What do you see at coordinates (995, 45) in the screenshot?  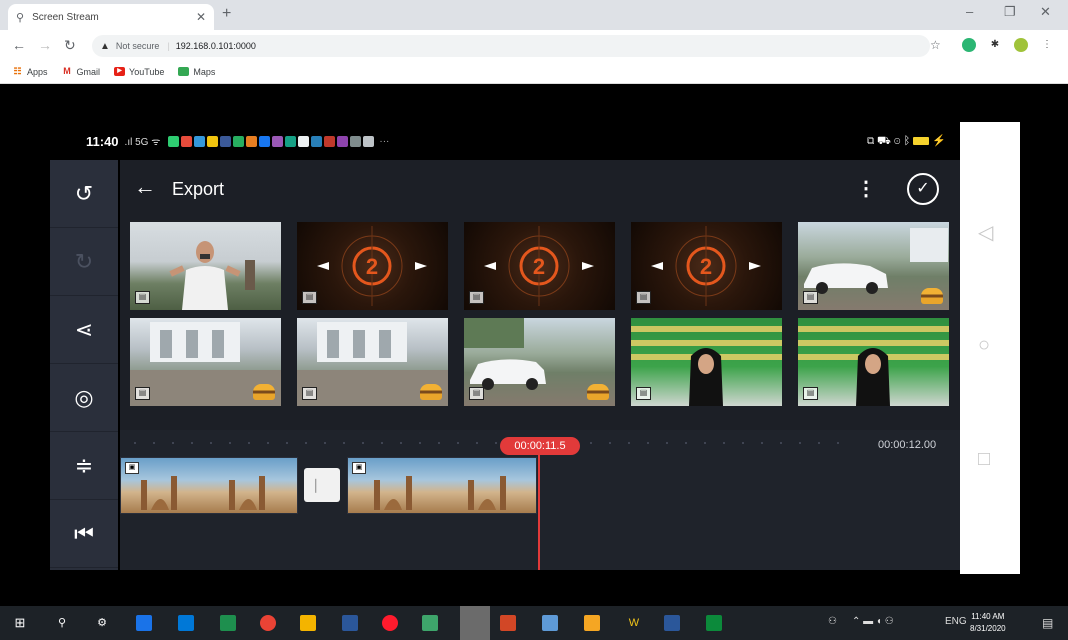 I see `puzzle-icon: ✱` at bounding box center [995, 45].